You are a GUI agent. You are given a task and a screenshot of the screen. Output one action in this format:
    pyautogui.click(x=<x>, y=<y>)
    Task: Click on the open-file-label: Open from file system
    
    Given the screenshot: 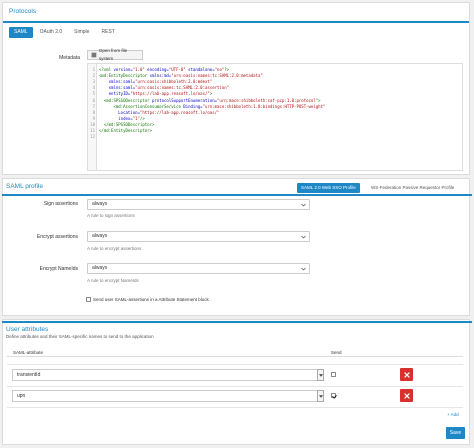 What is the action you would take?
    pyautogui.click(x=113, y=54)
    